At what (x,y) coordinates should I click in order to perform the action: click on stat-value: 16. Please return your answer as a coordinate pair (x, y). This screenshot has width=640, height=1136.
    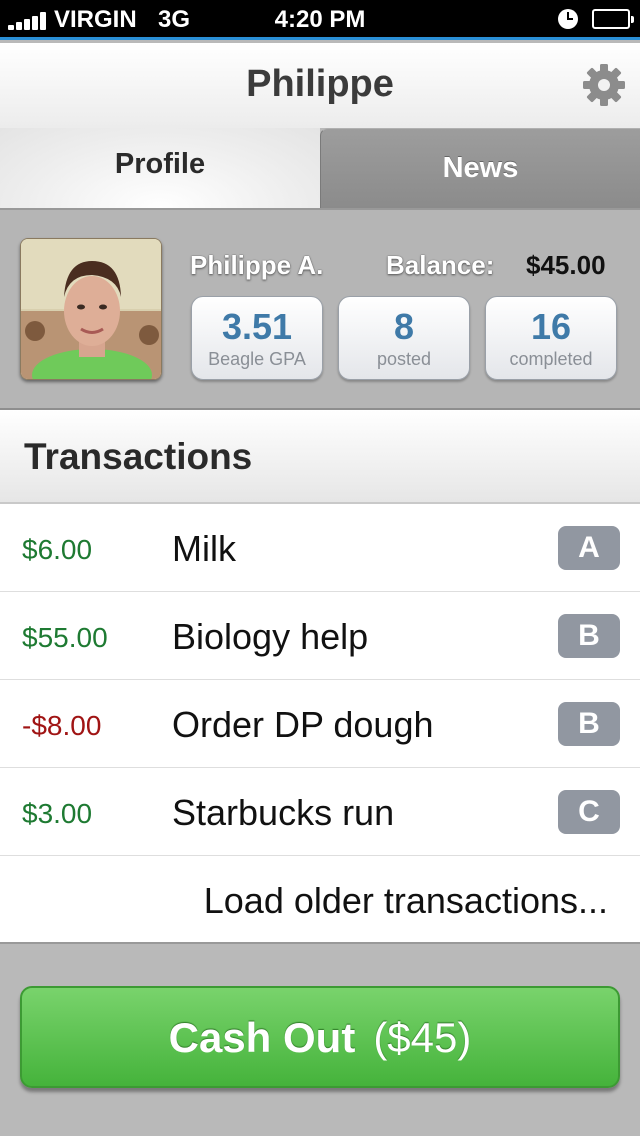
    Looking at the image, I should click on (551, 326).